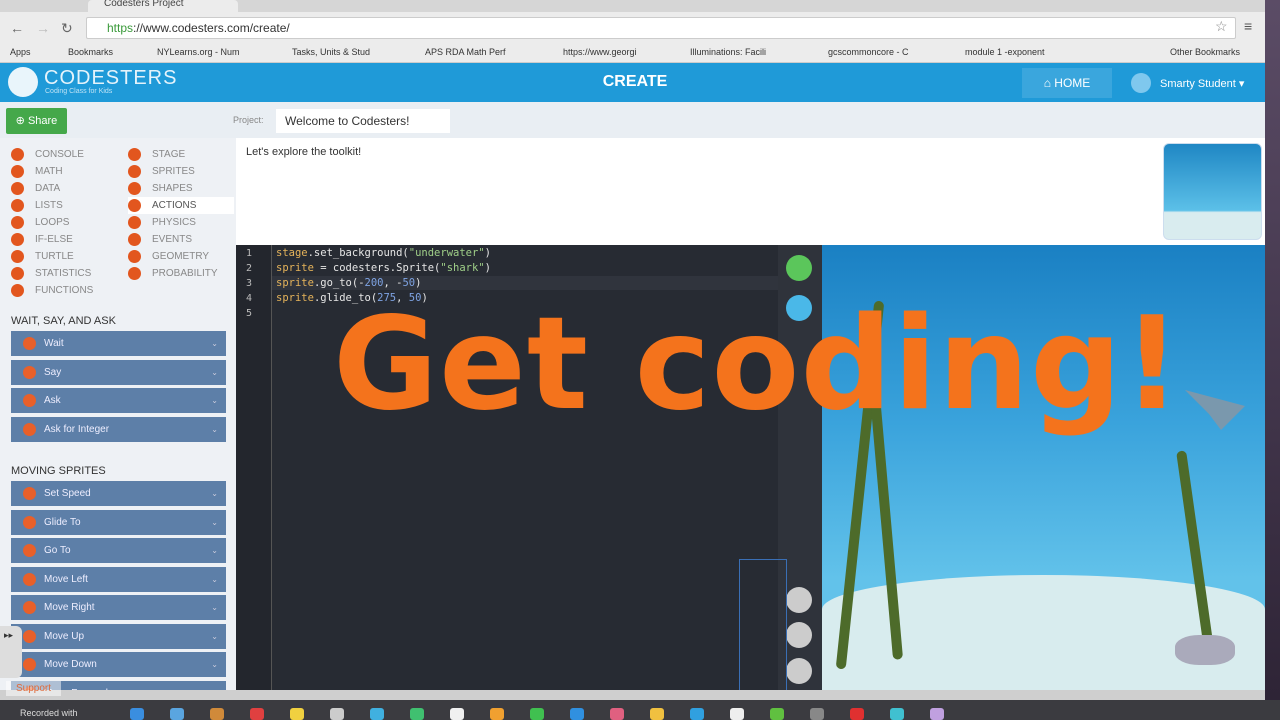  Describe the element at coordinates (118, 429) in the screenshot. I see `block-ask-for-integer: Ask for Integer ⌄` at that location.